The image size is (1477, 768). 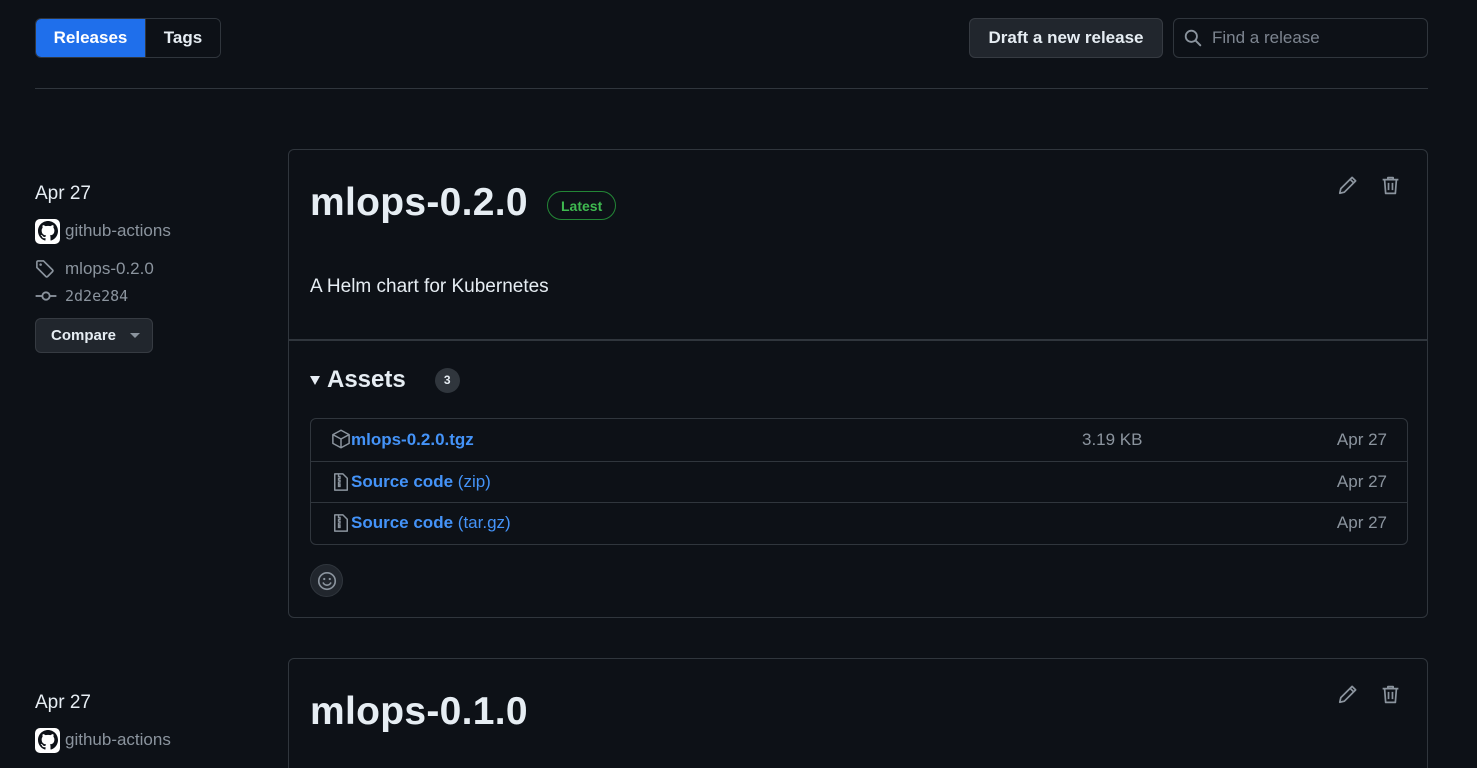 What do you see at coordinates (84, 335) in the screenshot?
I see `compare-label: Compare` at bounding box center [84, 335].